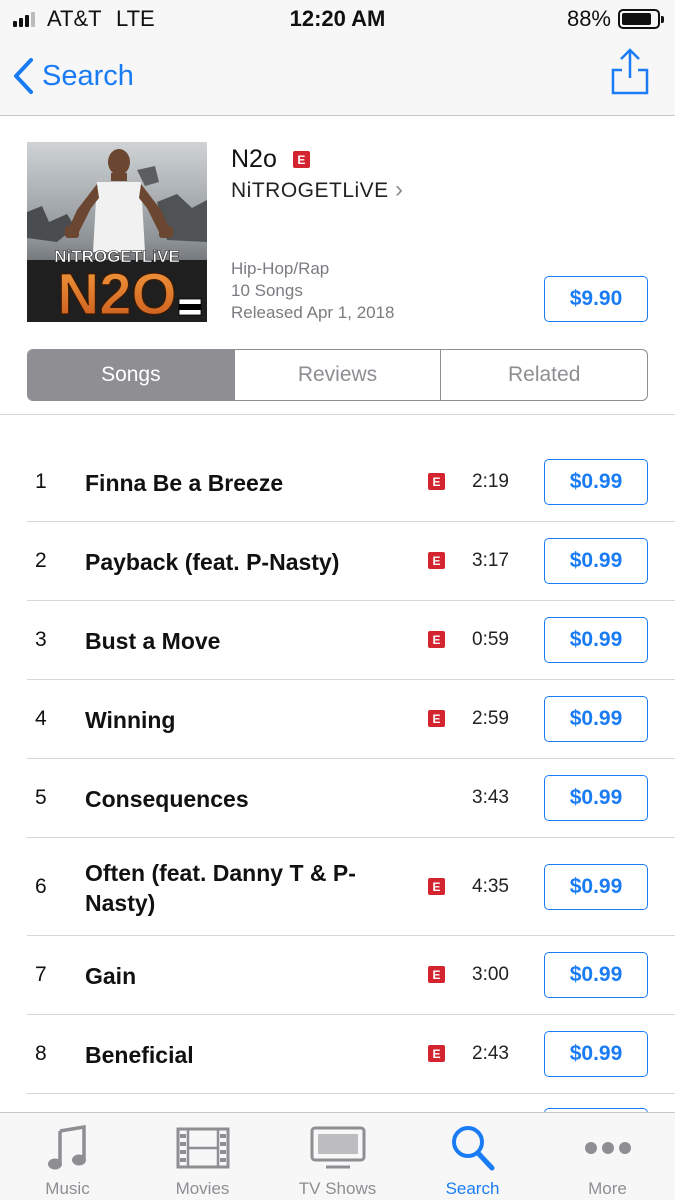 The image size is (675, 1200). What do you see at coordinates (607, 1156) in the screenshot?
I see `tab-more: More` at bounding box center [607, 1156].